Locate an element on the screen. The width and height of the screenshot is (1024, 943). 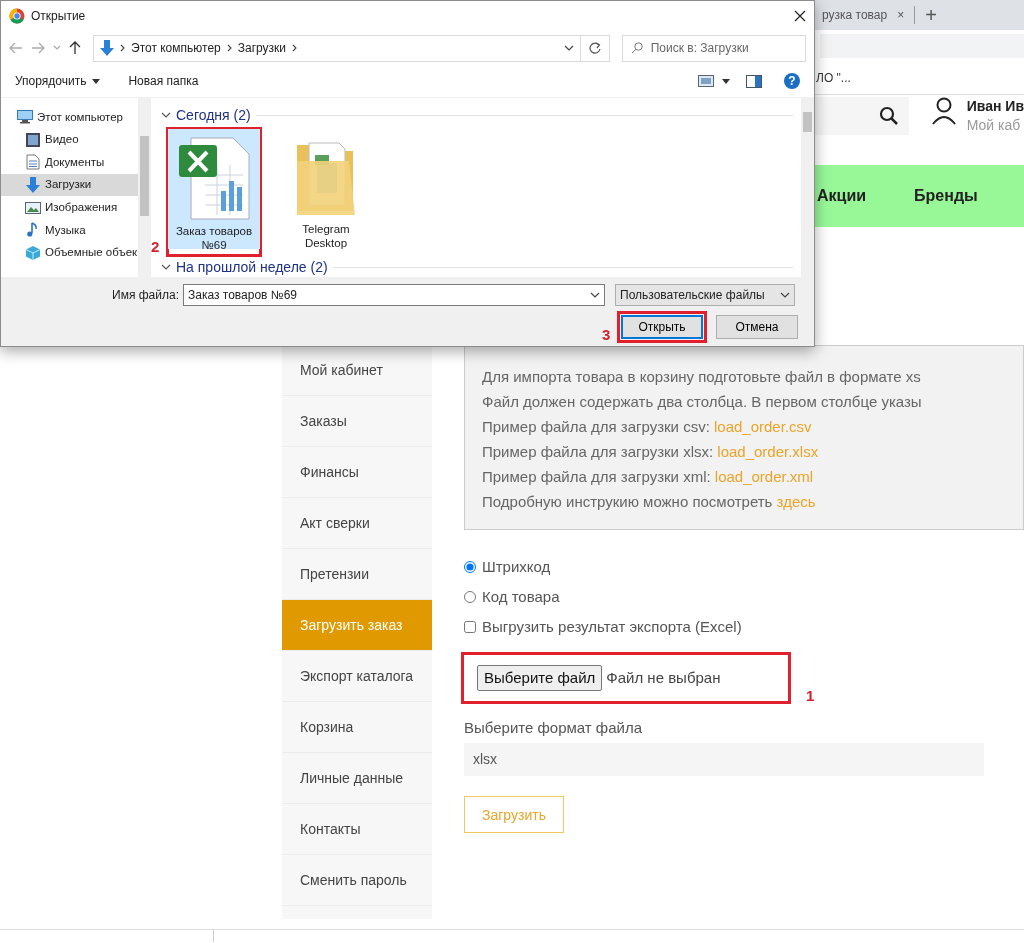
path-segment: Этот компьютер is located at coordinates (176, 48).